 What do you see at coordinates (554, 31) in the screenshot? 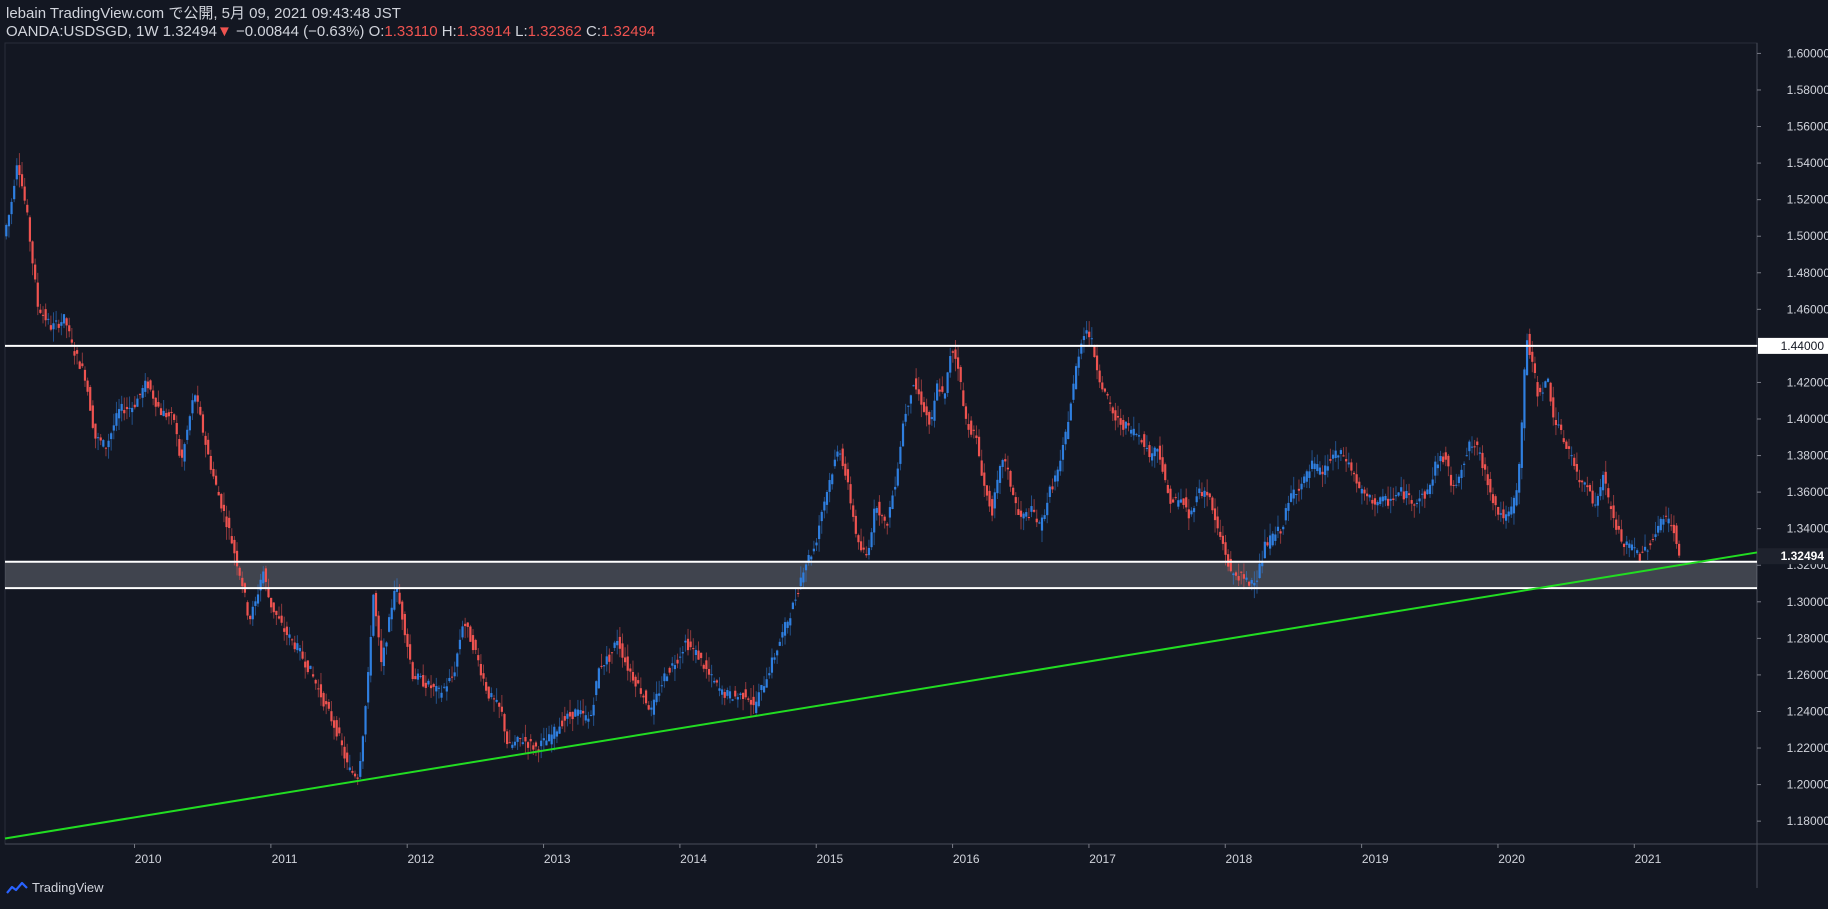
I see `low-value: 1.32362` at bounding box center [554, 31].